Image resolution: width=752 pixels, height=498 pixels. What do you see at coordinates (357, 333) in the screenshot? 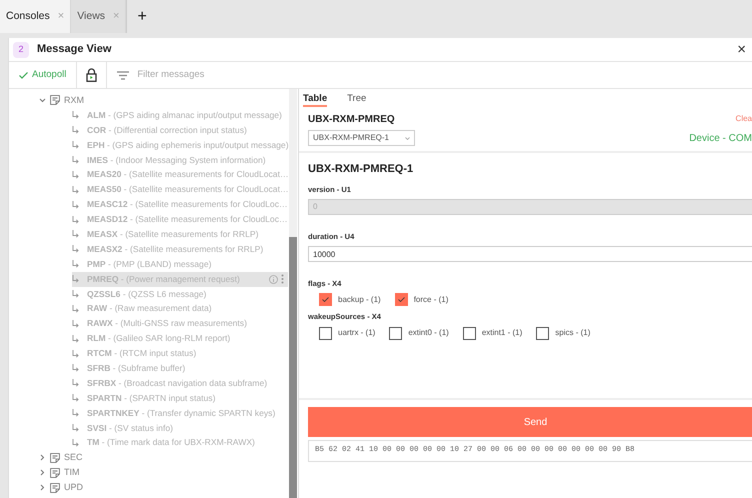
I see `checkbox-label: uartrx - (1)` at bounding box center [357, 333].